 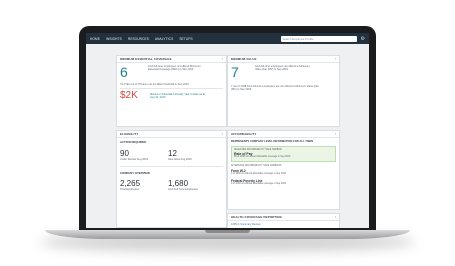 I want to click on aca-fte-label: ACA Full Time Employees, so click(x=183, y=189).